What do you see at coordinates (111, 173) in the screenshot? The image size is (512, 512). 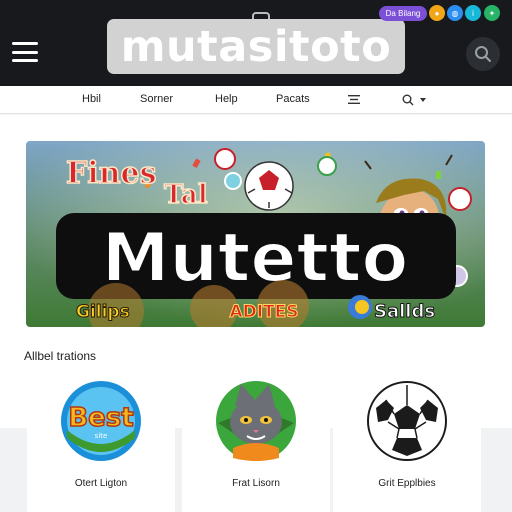 I see `banner-top-text-1: Fines` at bounding box center [111, 173].